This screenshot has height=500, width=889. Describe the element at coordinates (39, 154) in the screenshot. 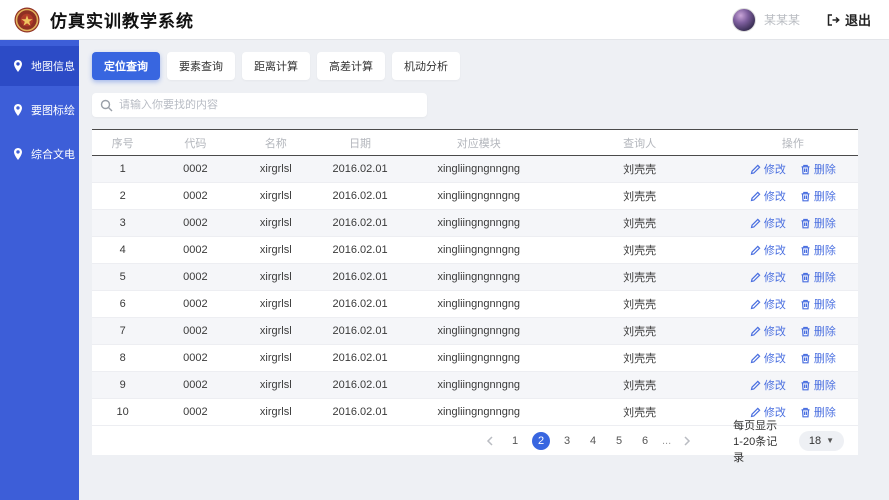

I see `sidebar-item: 综合文电` at that location.